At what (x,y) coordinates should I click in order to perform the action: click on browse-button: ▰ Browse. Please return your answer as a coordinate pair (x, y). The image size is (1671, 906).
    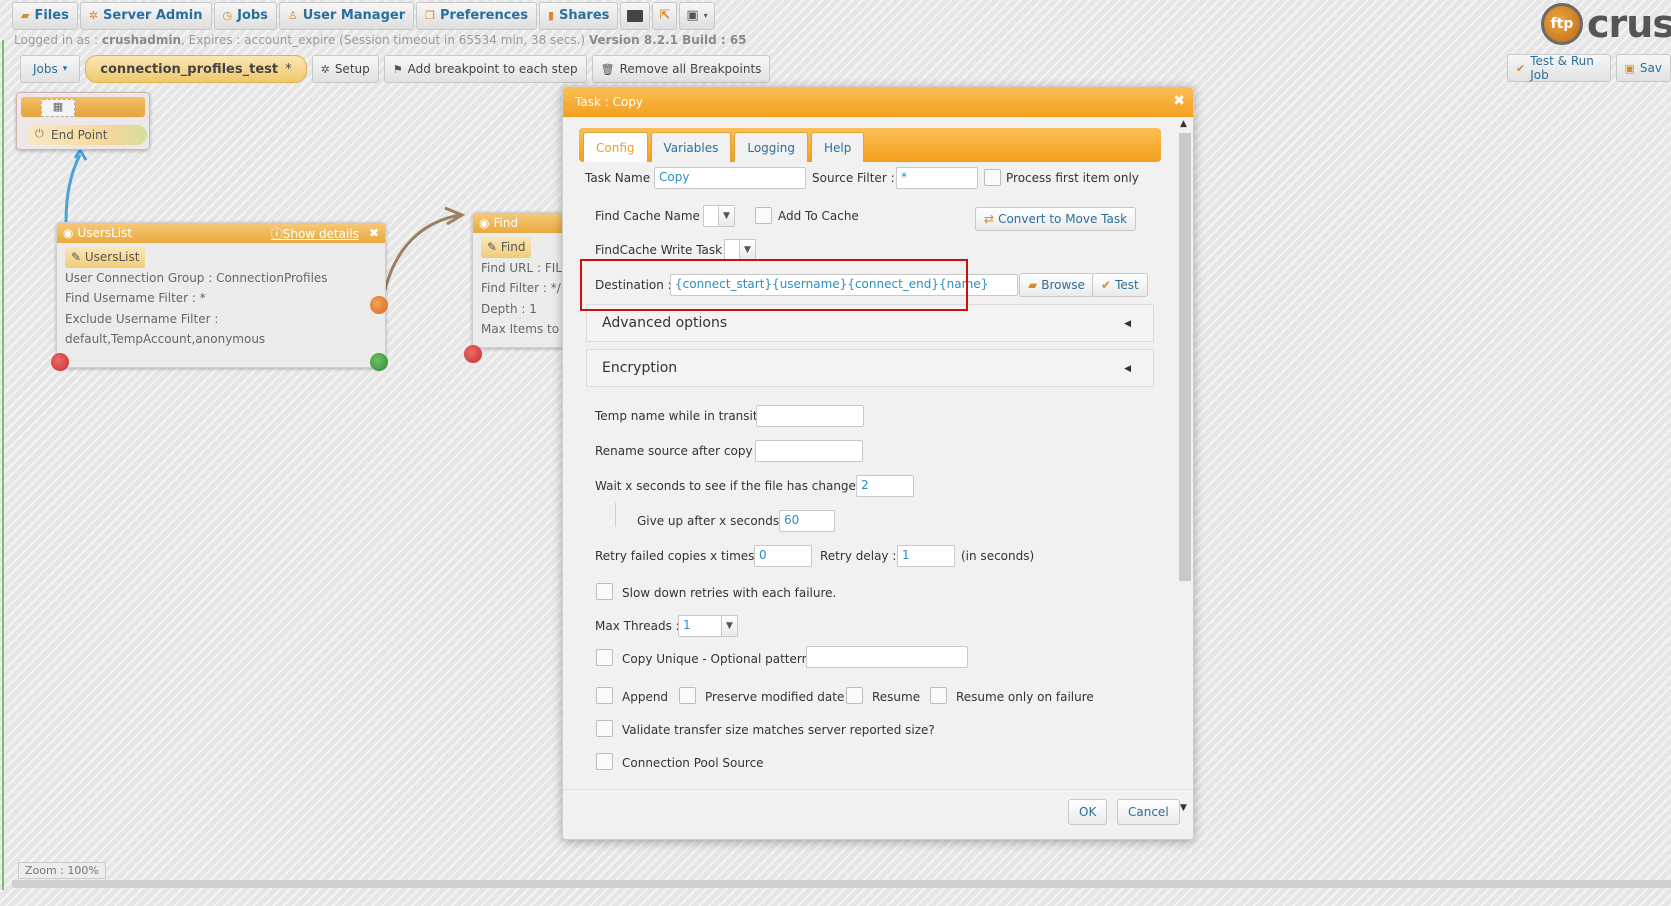
    Looking at the image, I should click on (1056, 285).